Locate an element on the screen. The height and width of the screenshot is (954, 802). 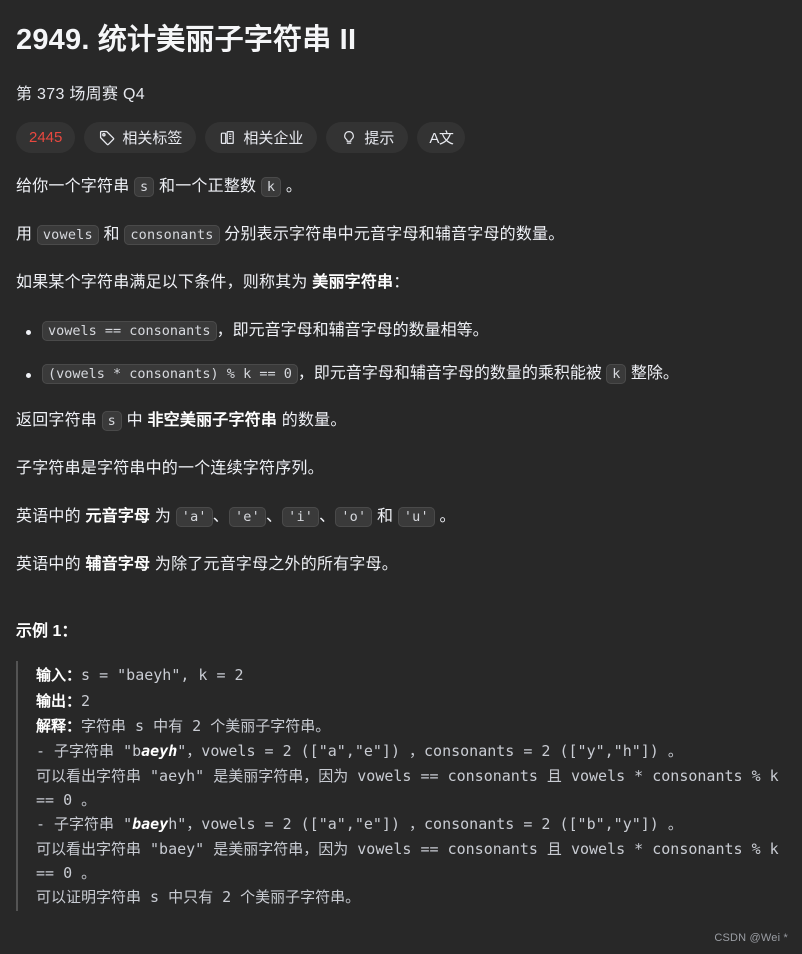
p4-text-1: 返回字符串 is located at coordinates (59, 421).